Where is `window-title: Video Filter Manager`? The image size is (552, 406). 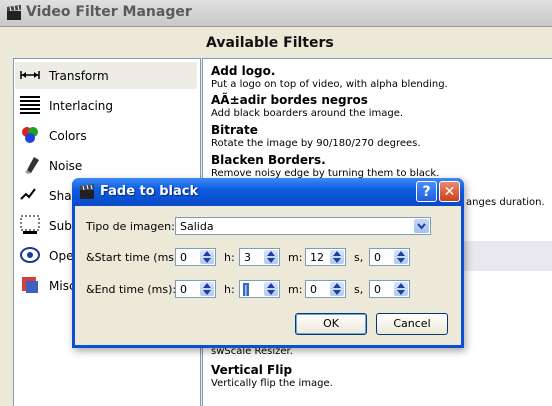 window-title: Video Filter Manager is located at coordinates (109, 12).